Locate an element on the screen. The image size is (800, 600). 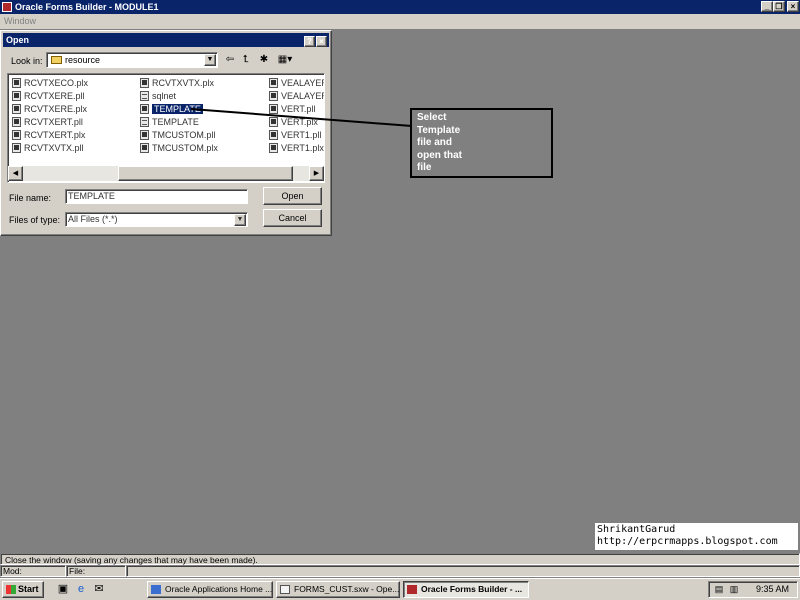
oracle-forms-icon is located at coordinates (412, 589).